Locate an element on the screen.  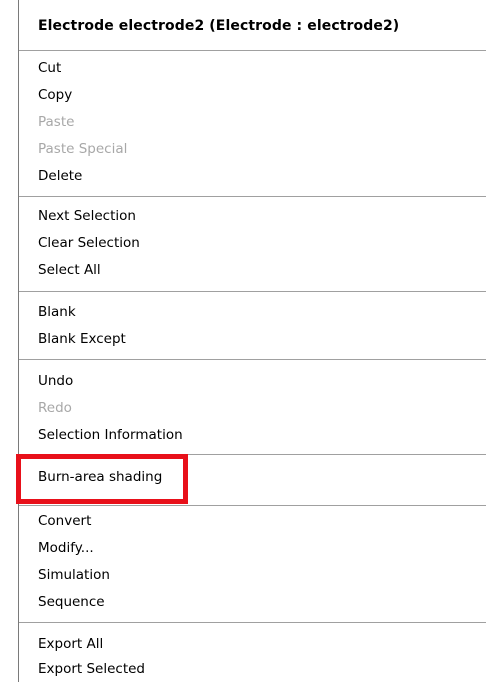
menu-item-selection-information: Selection Information is located at coordinates (110, 435).